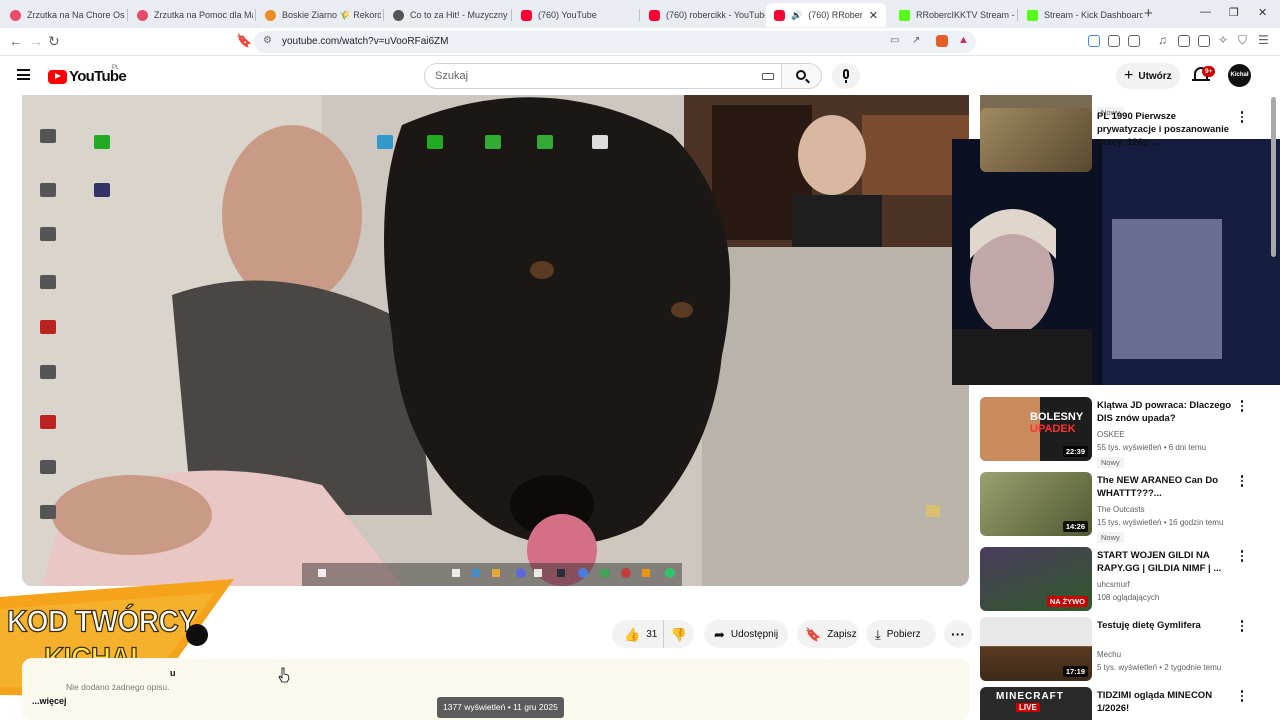 The width and height of the screenshot is (1280, 720). Describe the element at coordinates (826, 15) in the screenshot. I see `browser-tab-active: 🔊 (760) RRobercIKK ✕` at that location.